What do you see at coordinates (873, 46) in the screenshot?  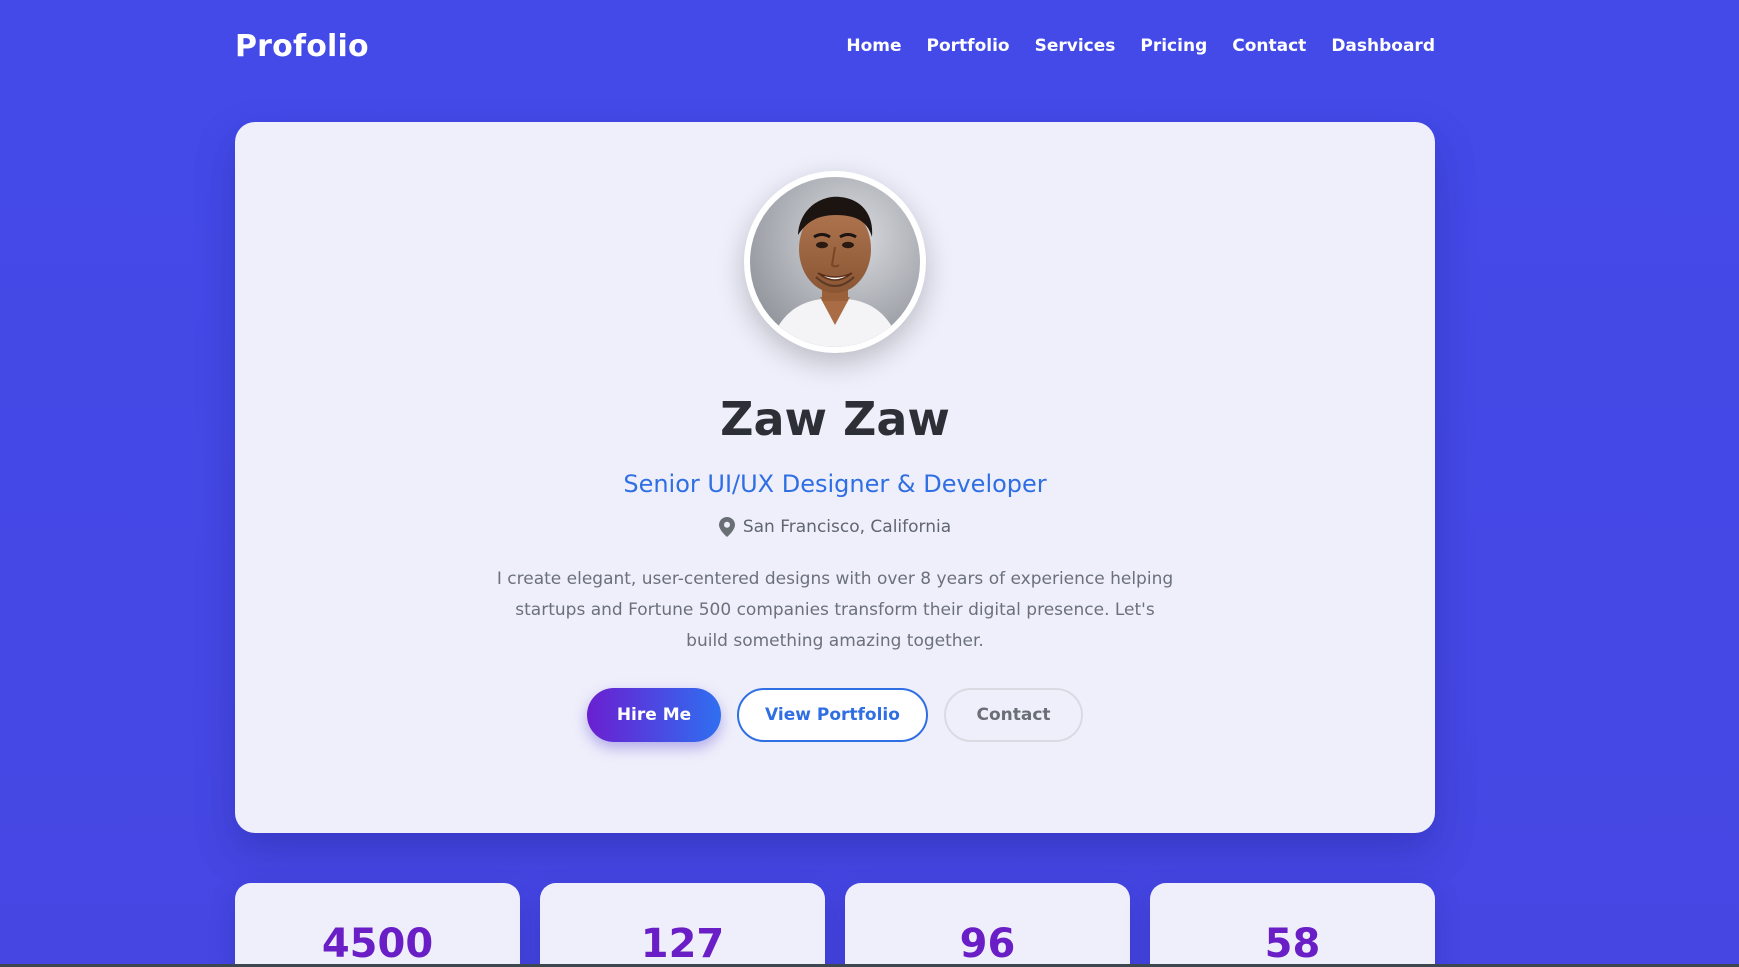 I see `nav-home-link: Home` at bounding box center [873, 46].